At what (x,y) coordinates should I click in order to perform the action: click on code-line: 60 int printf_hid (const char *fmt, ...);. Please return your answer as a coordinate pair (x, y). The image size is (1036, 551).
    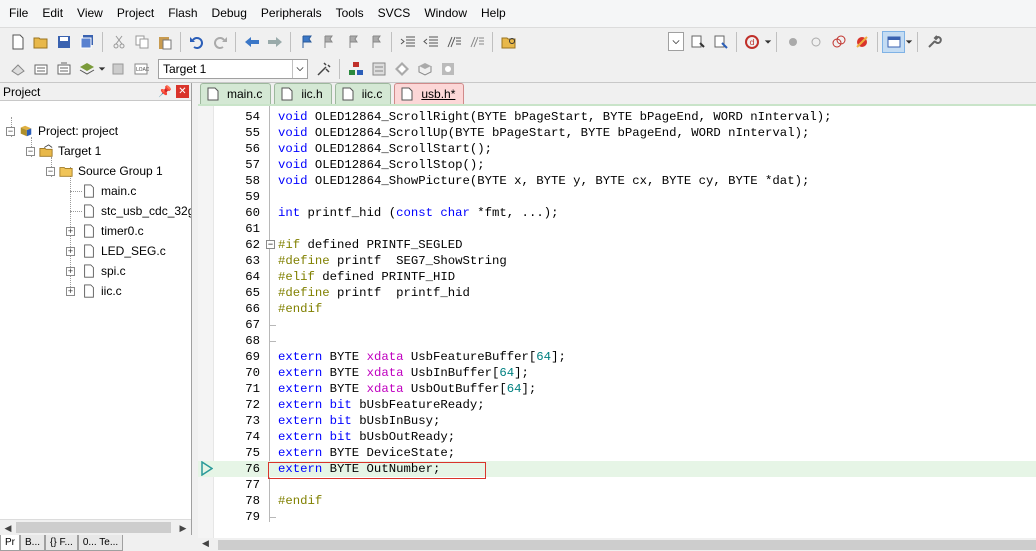
    Looking at the image, I should click on (617, 213).